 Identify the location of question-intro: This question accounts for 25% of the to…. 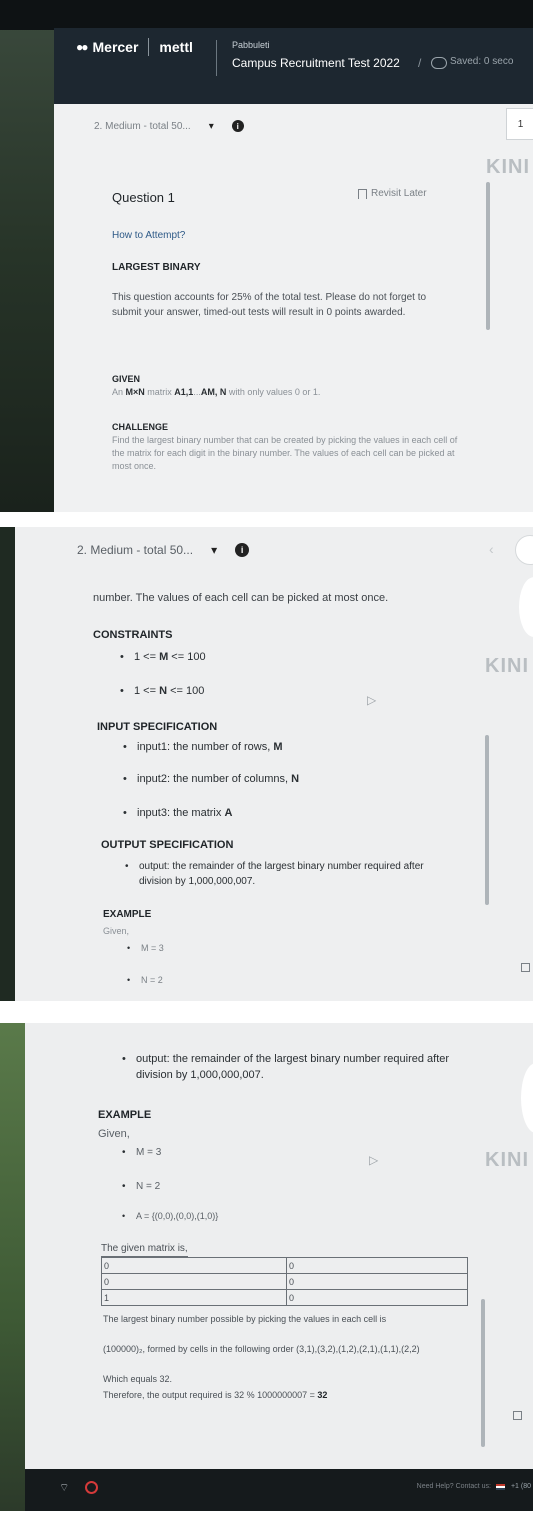
(269, 305).